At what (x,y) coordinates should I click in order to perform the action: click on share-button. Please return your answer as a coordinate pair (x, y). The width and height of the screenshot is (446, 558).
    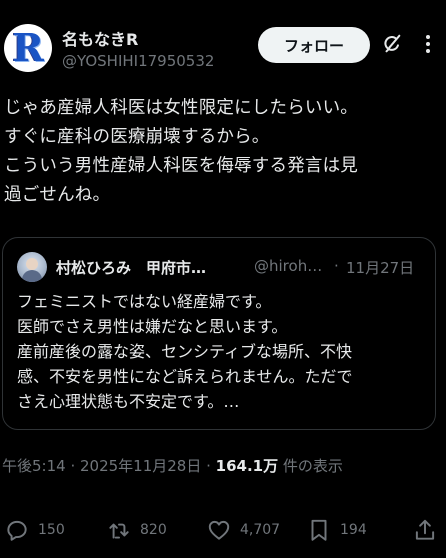
    Looking at the image, I should click on (425, 530).